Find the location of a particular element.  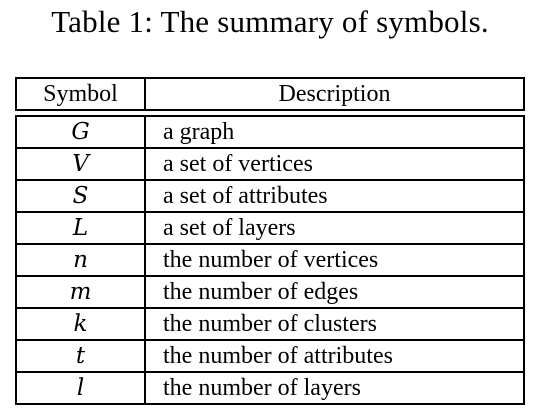

symbol-cell: G is located at coordinates (80, 132).